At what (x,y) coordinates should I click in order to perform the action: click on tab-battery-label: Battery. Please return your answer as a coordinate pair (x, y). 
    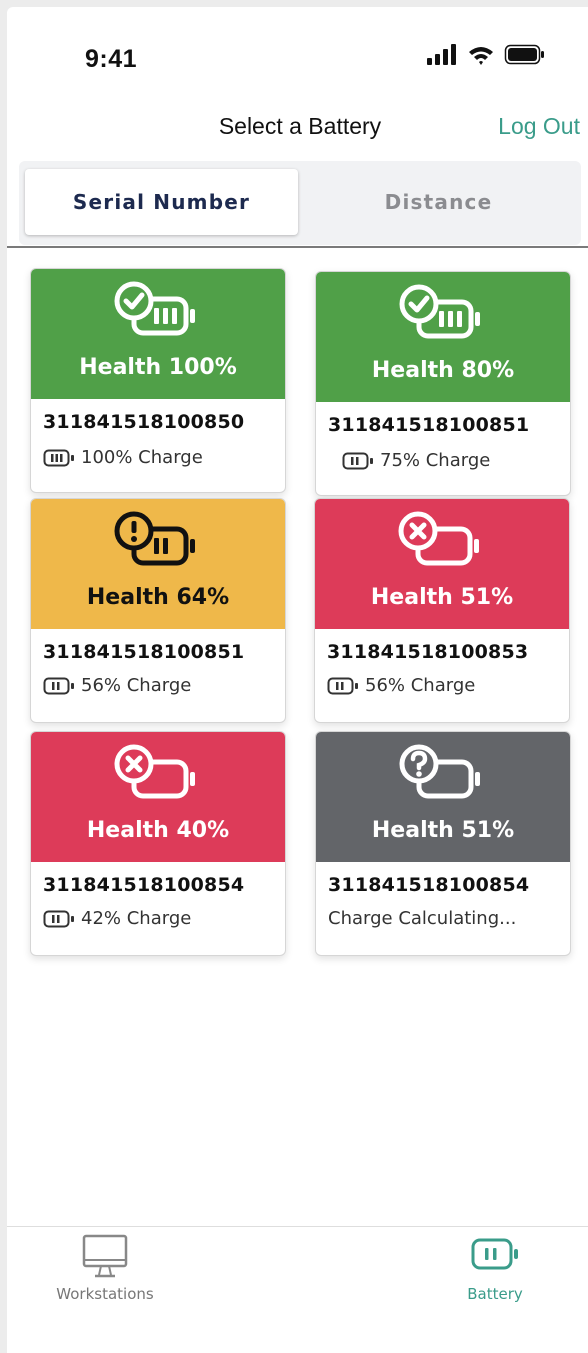
    Looking at the image, I should click on (495, 1294).